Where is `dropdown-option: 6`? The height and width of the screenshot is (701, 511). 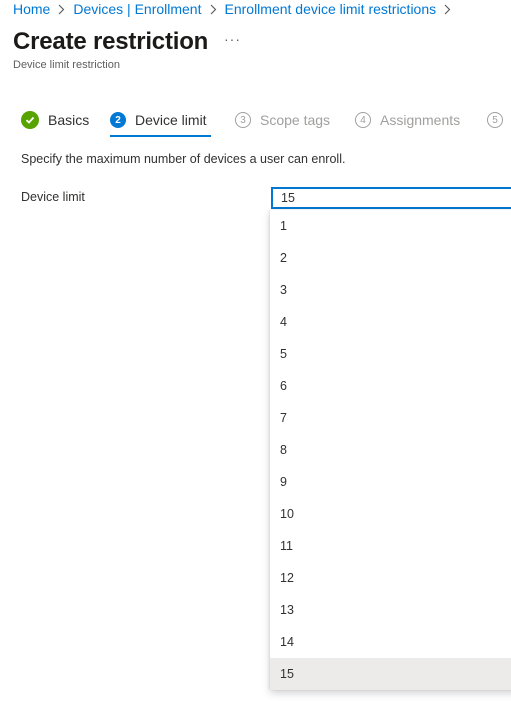 dropdown-option: 6 is located at coordinates (390, 386).